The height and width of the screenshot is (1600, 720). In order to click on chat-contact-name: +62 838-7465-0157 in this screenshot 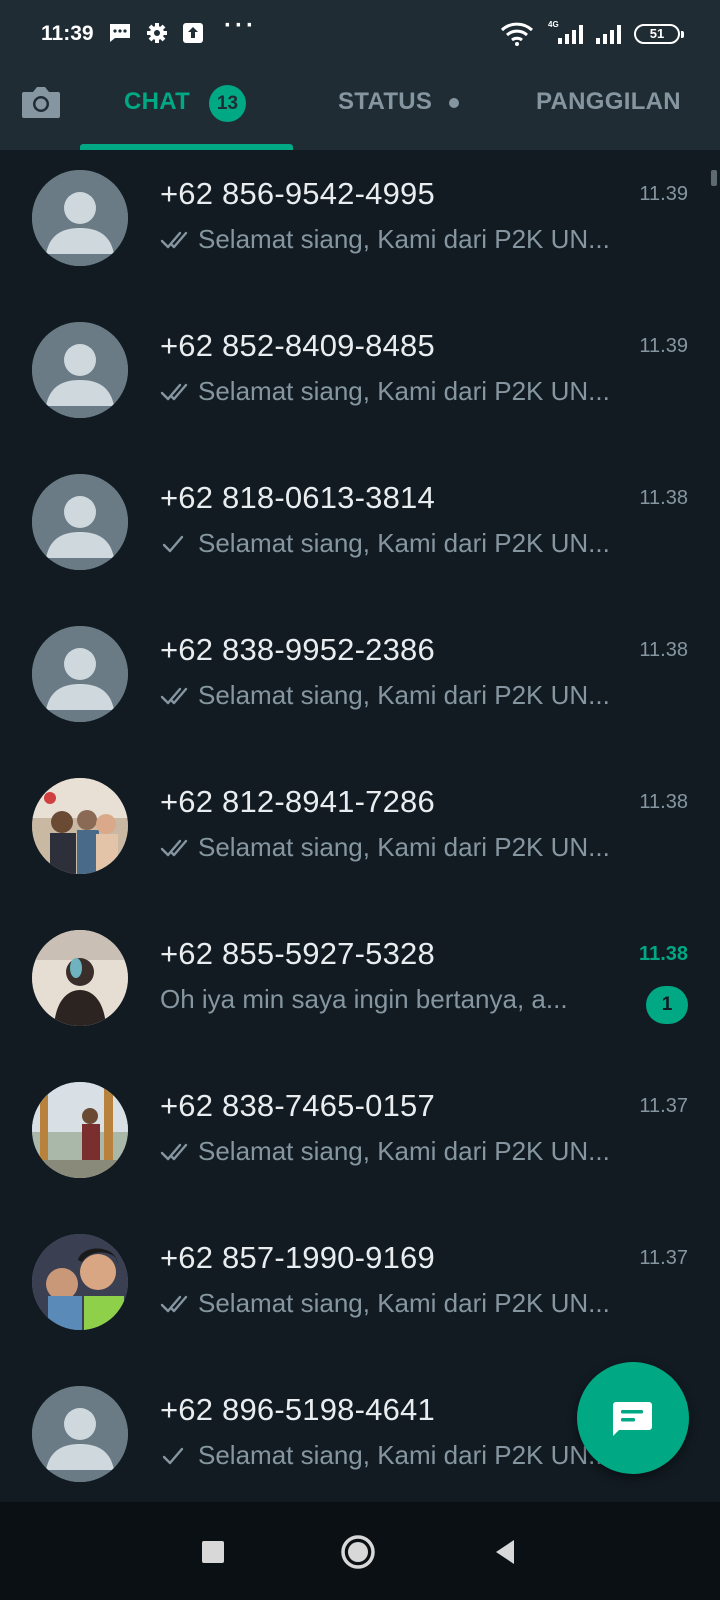, I will do `click(297, 1105)`.